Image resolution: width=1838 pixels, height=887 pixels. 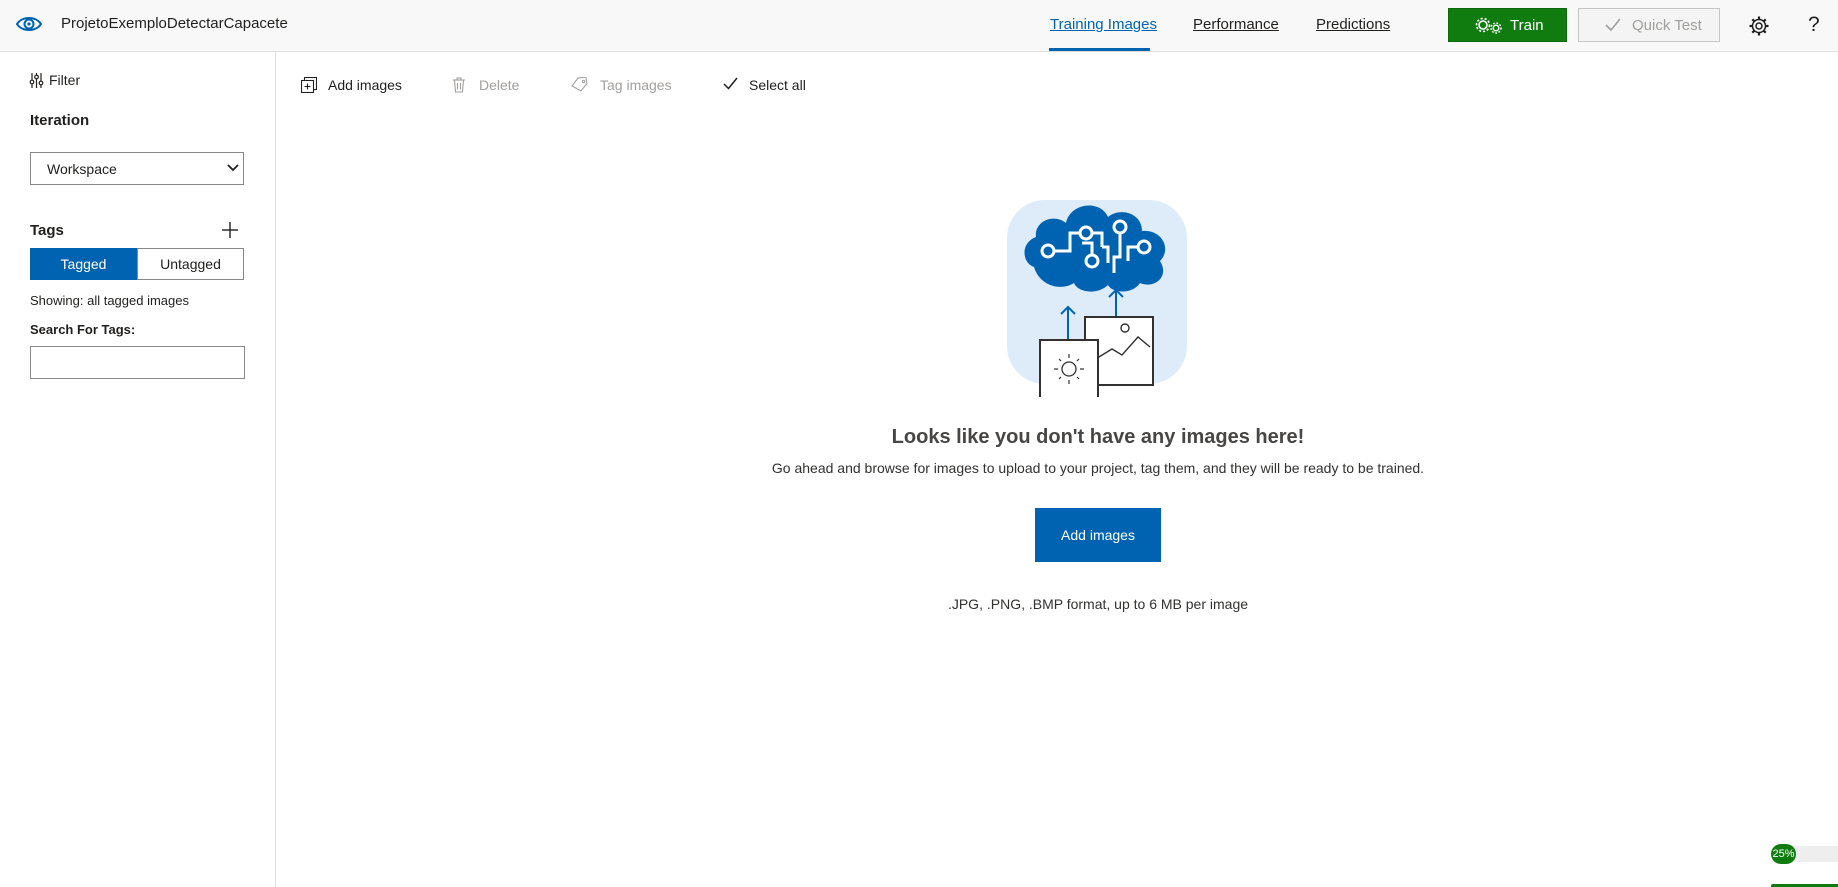 What do you see at coordinates (636, 85) in the screenshot?
I see `tag-images-label: Tag images` at bounding box center [636, 85].